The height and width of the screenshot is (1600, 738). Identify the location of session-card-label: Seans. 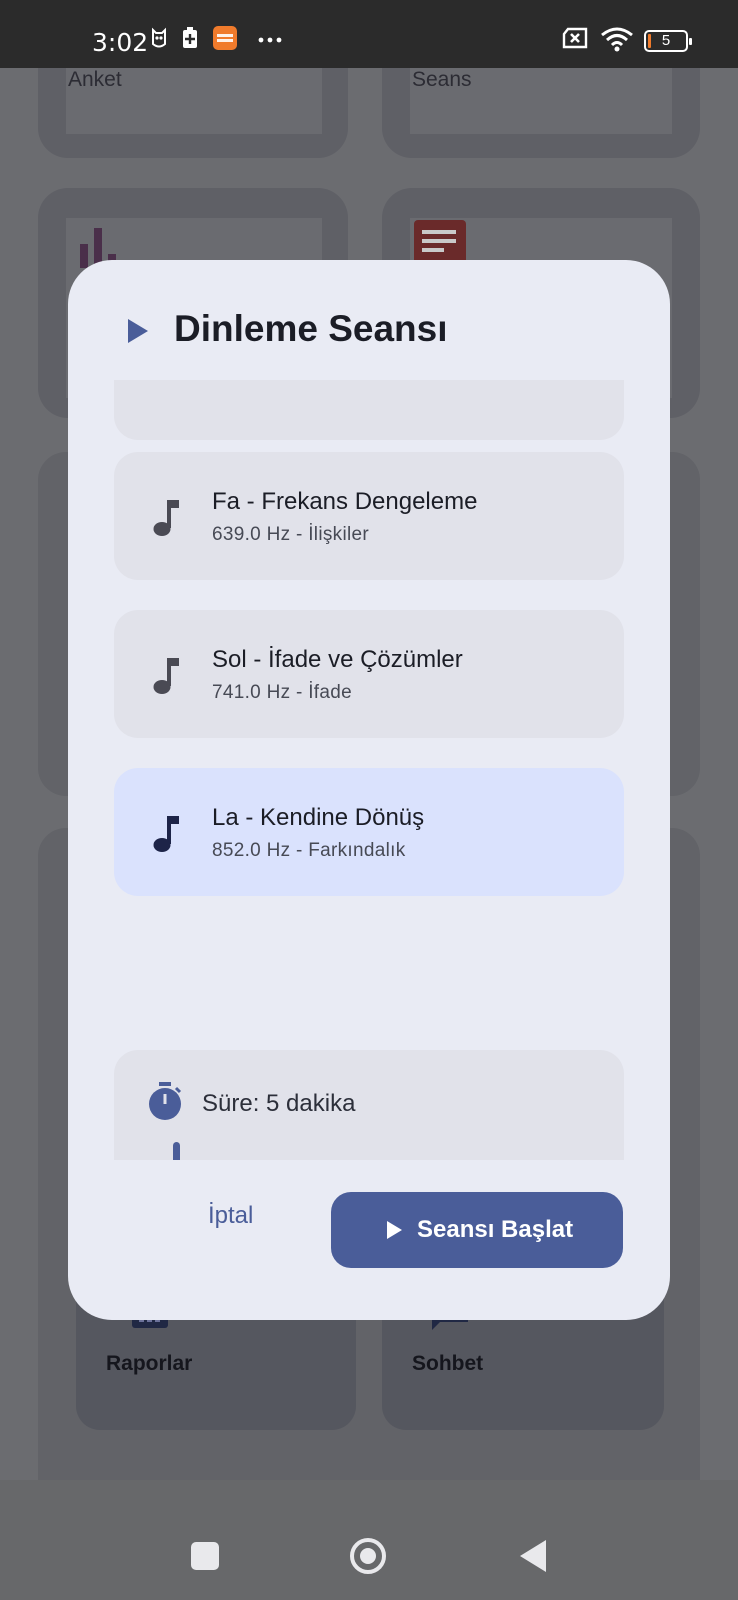
(442, 79).